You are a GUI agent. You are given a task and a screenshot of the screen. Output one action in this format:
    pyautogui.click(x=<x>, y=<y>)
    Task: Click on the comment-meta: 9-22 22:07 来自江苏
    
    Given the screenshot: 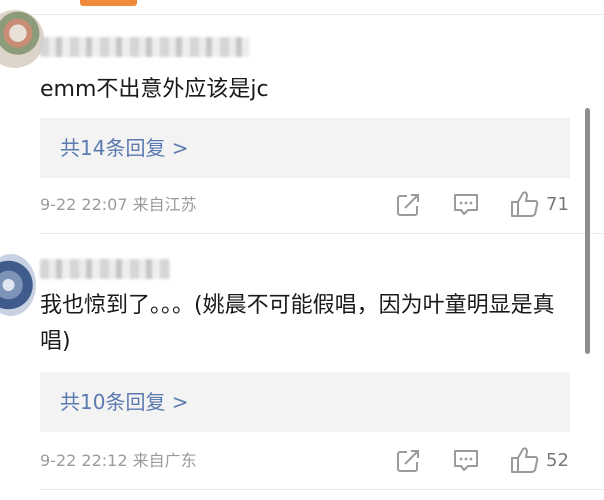 What is the action you would take?
    pyautogui.click(x=118, y=204)
    